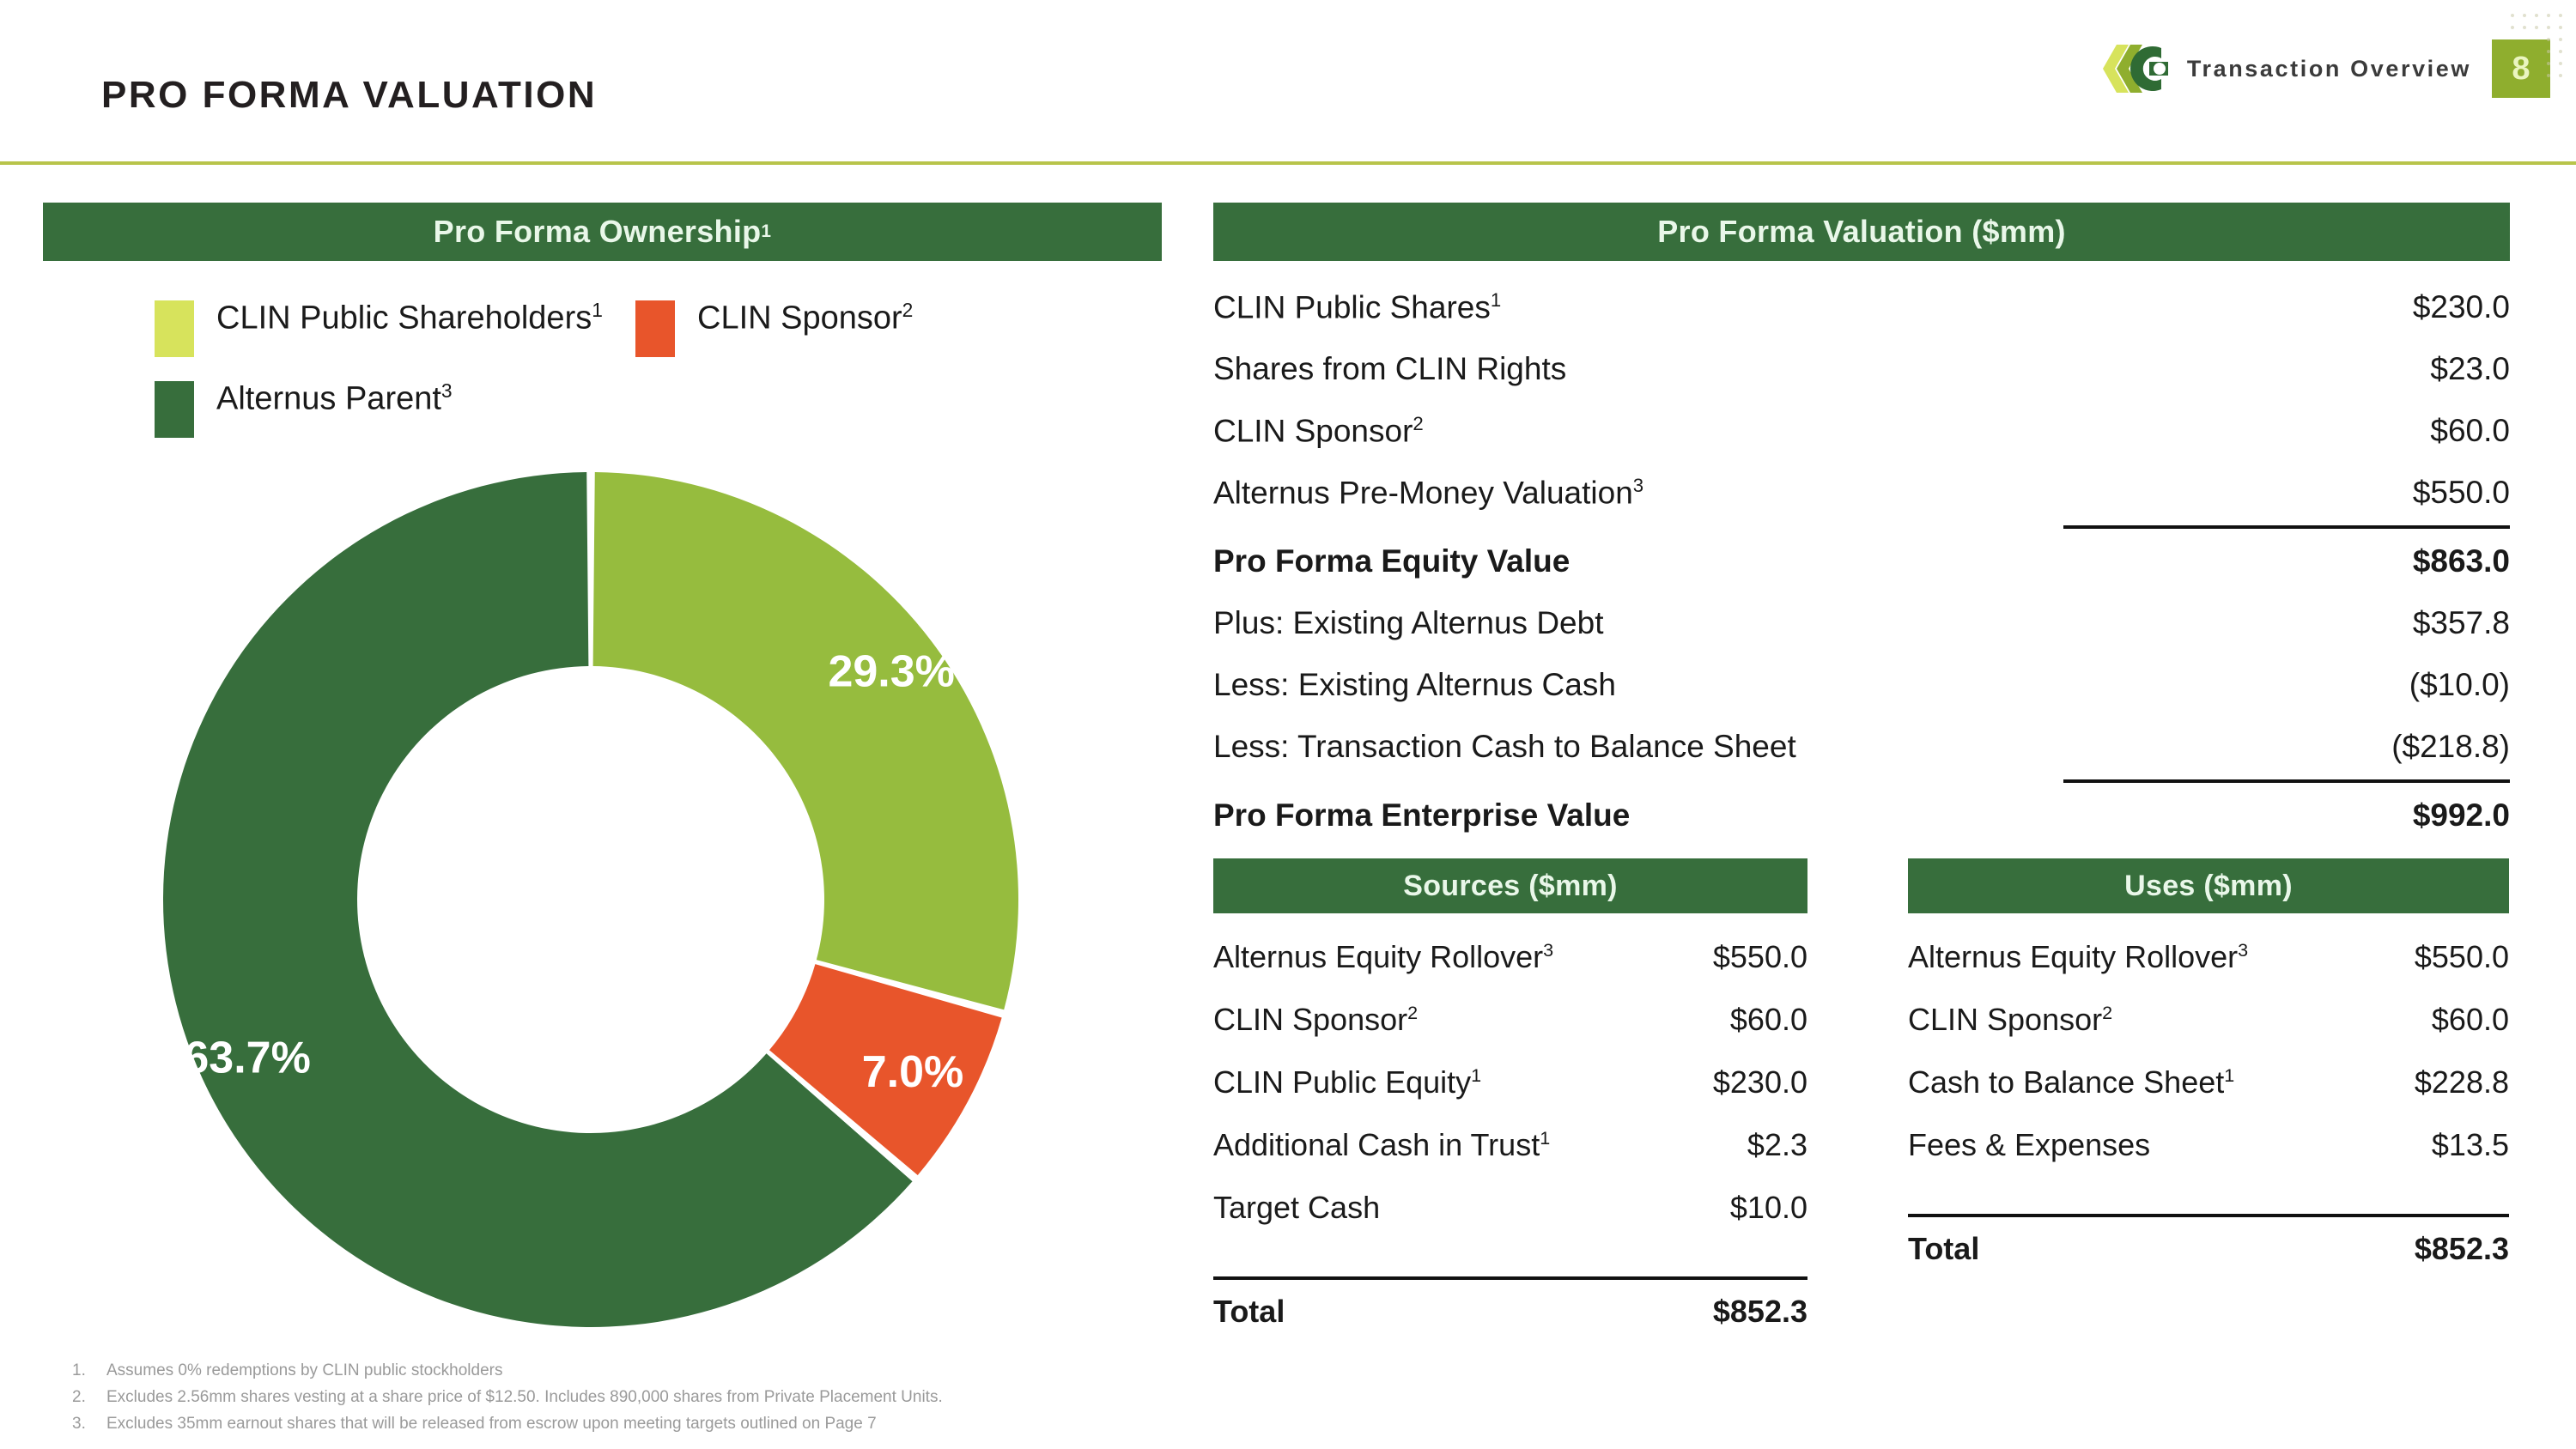 The height and width of the screenshot is (1449, 2576). I want to click on valuation-row-label: Pro Forma Equity Value, so click(1392, 561).